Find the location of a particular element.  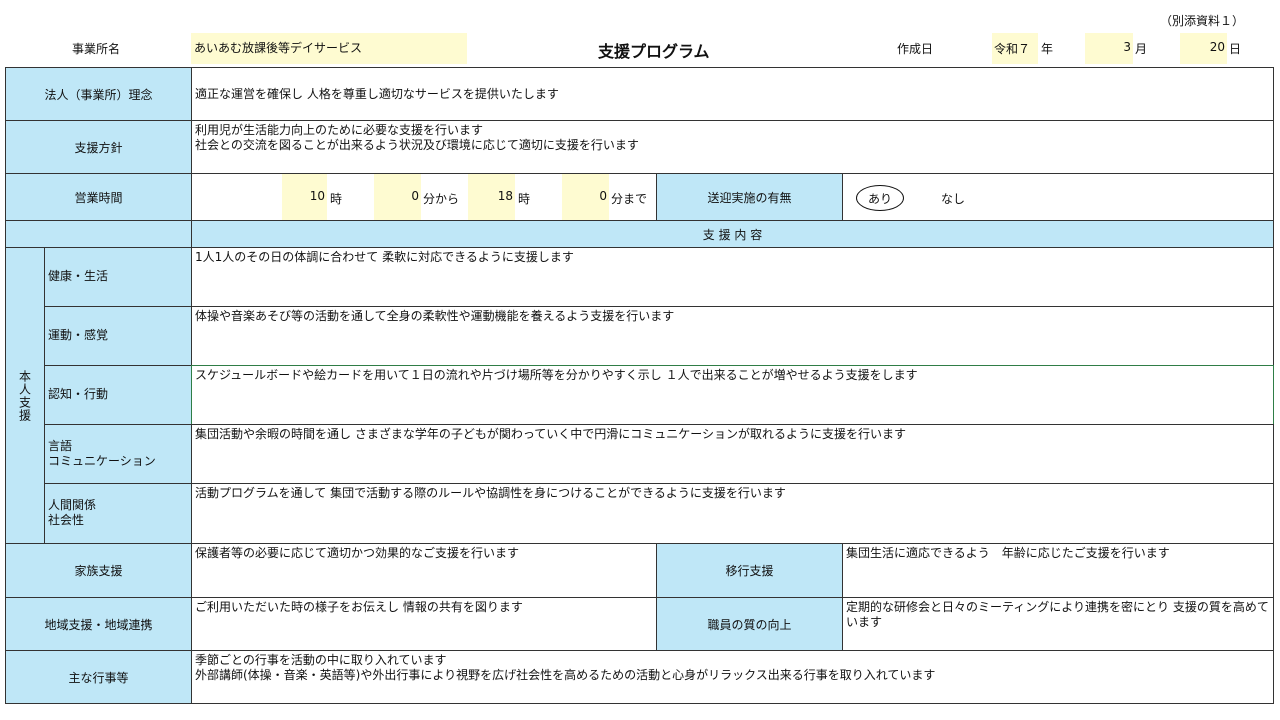

family-support-text: 保護者等の必要に応じて適切かつ効果的なご支援を行います is located at coordinates (424, 570).